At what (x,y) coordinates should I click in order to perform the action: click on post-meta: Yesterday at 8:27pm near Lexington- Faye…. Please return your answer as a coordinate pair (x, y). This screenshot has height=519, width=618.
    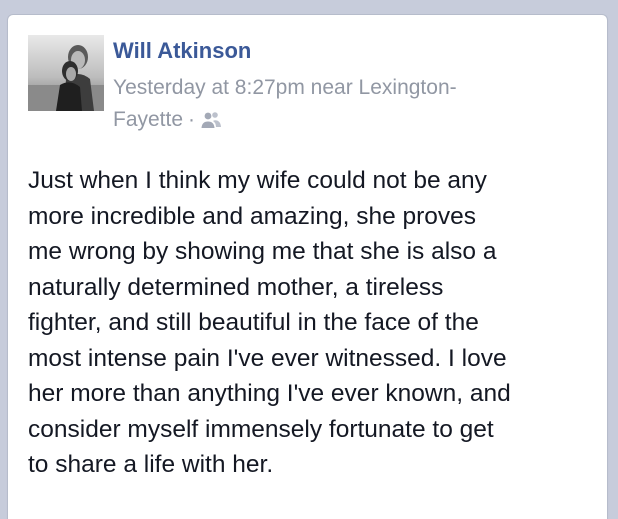
    Looking at the image, I should click on (323, 104).